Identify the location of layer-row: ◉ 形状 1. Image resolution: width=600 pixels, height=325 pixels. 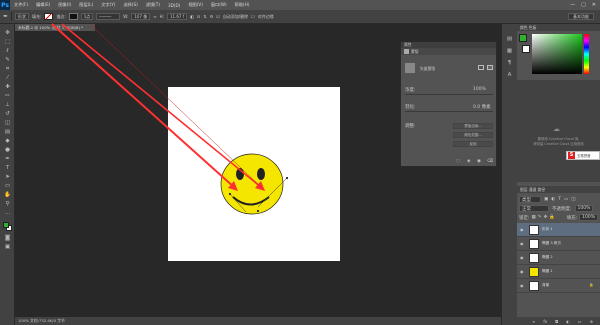
(558, 230).